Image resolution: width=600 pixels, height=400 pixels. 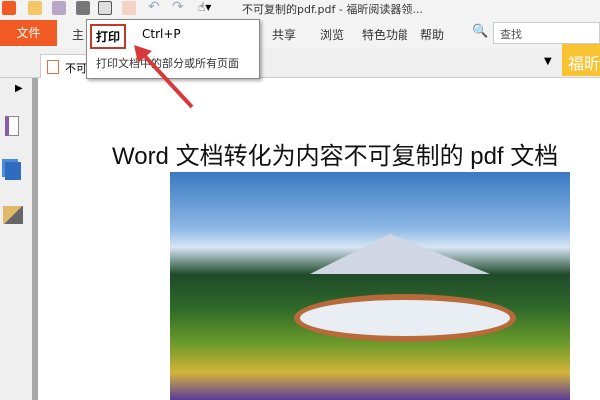 I want to click on properties-icon, so click(x=105, y=8).